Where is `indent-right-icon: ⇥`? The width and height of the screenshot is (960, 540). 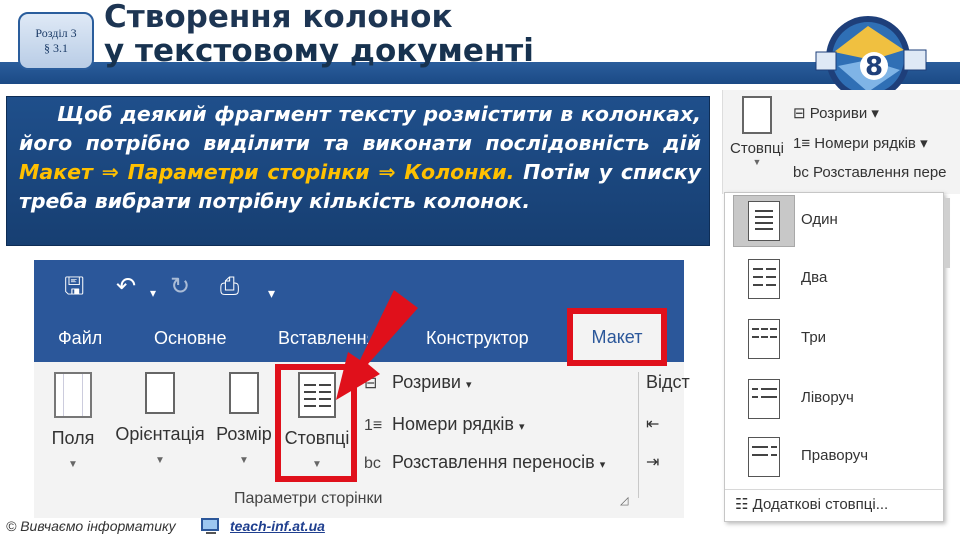 indent-right-icon: ⇥ is located at coordinates (652, 462).